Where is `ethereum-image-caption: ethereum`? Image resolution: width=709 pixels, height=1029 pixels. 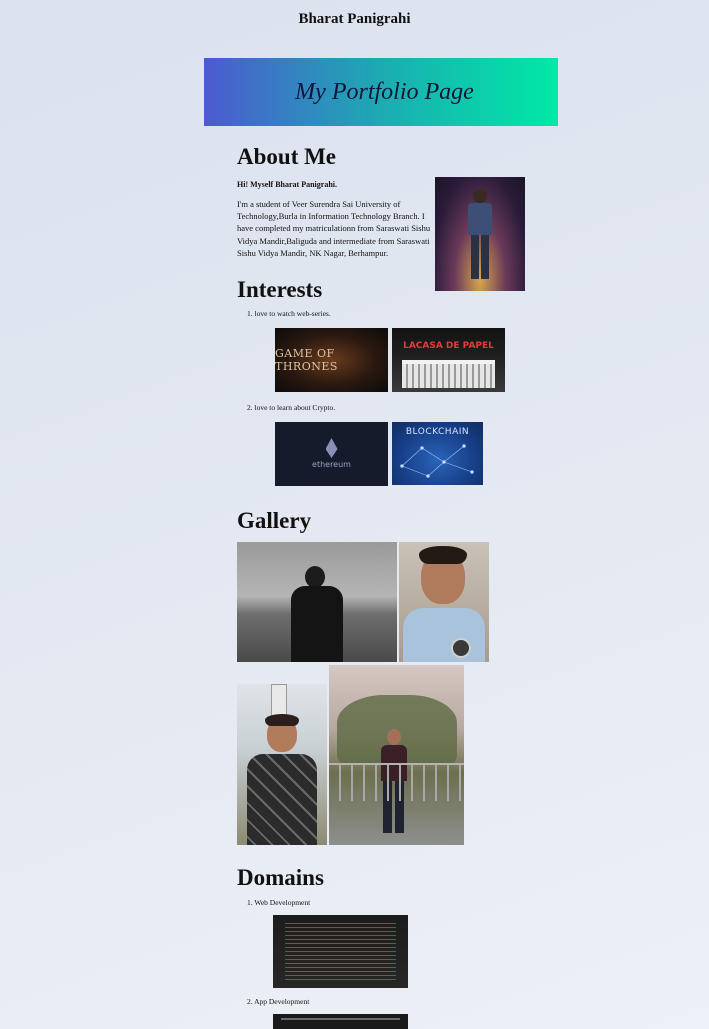 ethereum-image-caption: ethereum is located at coordinates (331, 464).